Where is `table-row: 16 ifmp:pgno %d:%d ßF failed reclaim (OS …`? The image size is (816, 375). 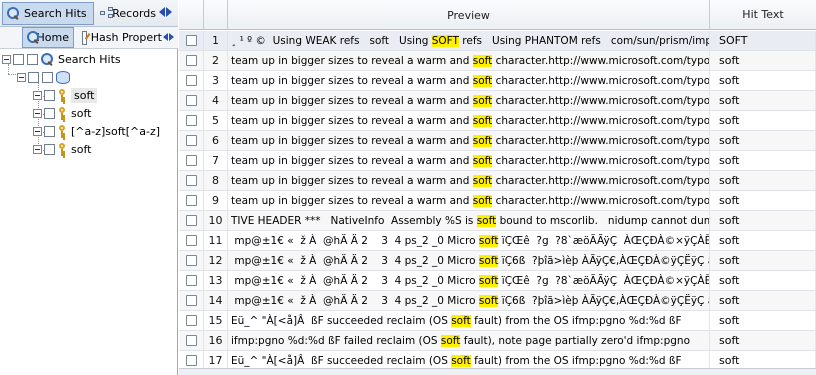
table-row: 16 ifmp:pgno %d:%d ßF failed reclaim (OS … is located at coordinates (497, 341).